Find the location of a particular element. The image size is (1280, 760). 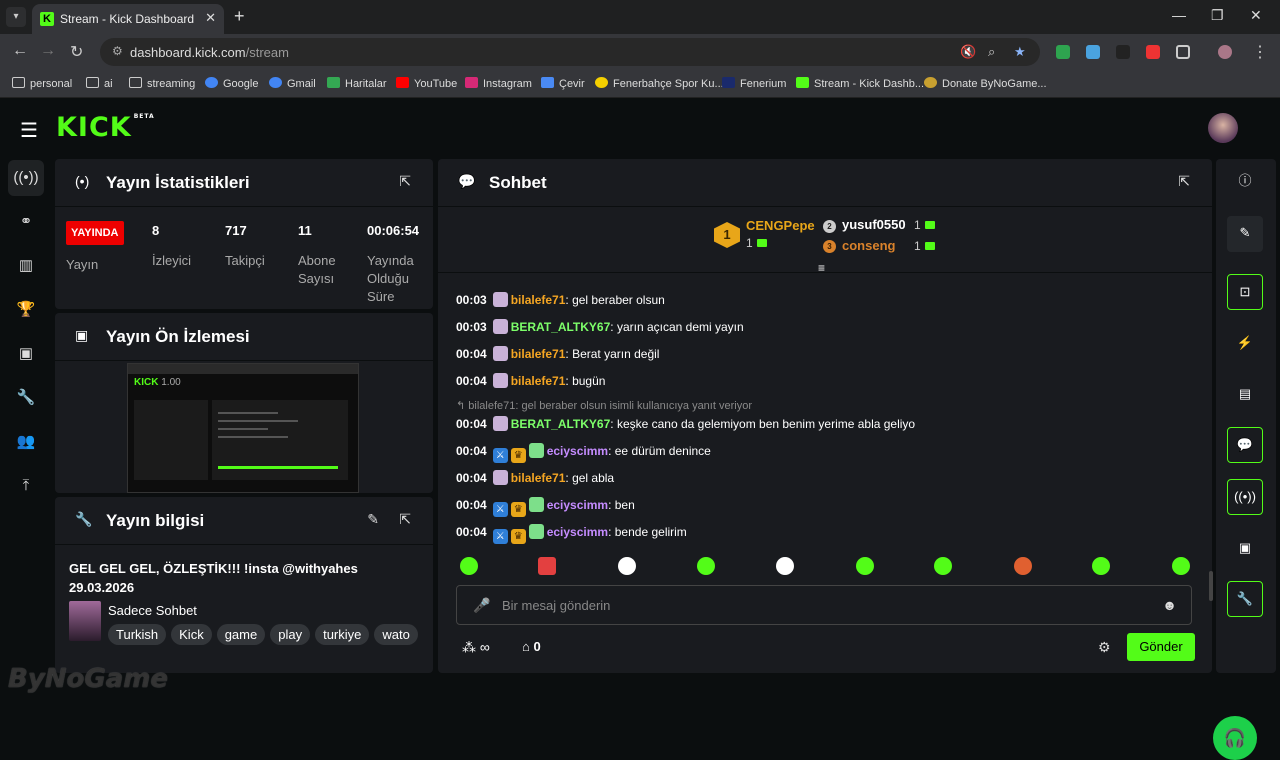

category-name: Sadece Sohbet is located at coordinates (152, 610).